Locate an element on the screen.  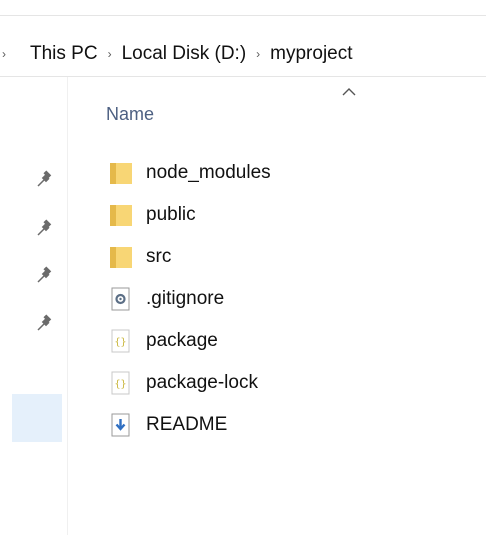
address-bar: › This PC › Local Disk (D:) › myproject is located at coordinates (243, 54).